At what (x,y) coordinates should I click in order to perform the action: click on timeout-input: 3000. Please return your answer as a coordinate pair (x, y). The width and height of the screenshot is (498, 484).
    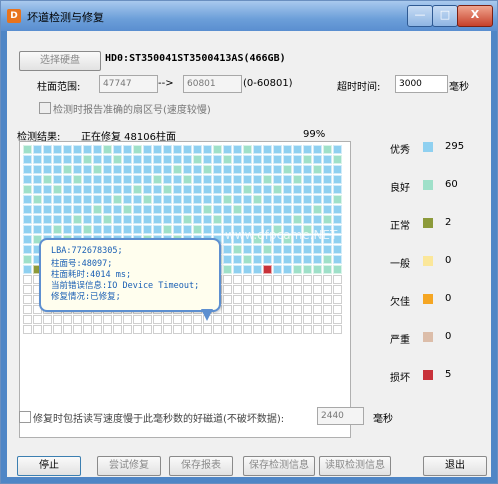
    Looking at the image, I should click on (421, 84).